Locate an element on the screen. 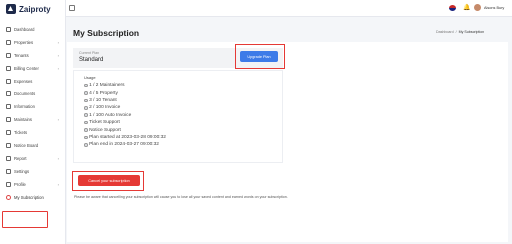 Image resolution: width=512 pixels, height=244 pixels. usage-item-text: 2 / 100 Invoice is located at coordinates (105, 108).